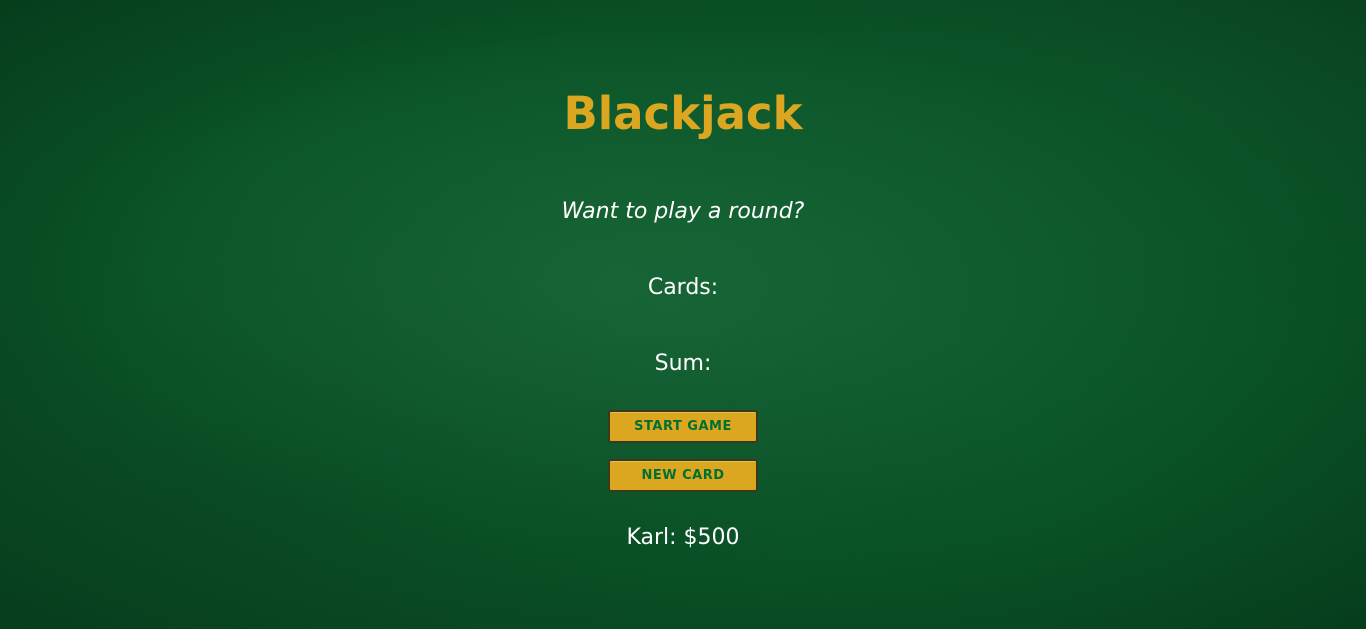 This screenshot has height=629, width=1366. Describe the element at coordinates (683, 113) in the screenshot. I see `page-title: Blackjack` at that location.